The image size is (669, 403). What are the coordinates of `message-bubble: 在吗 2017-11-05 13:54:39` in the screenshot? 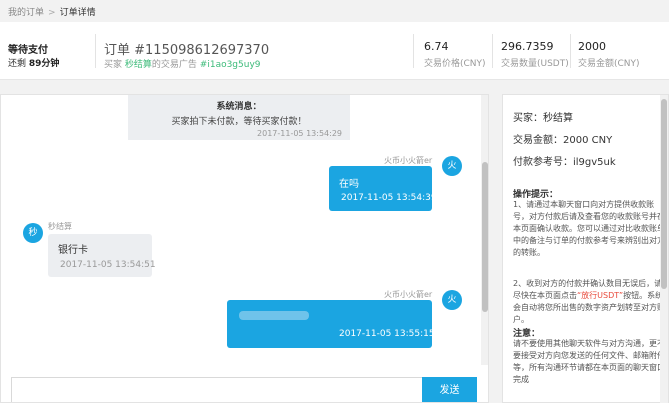 It's located at (383, 188).